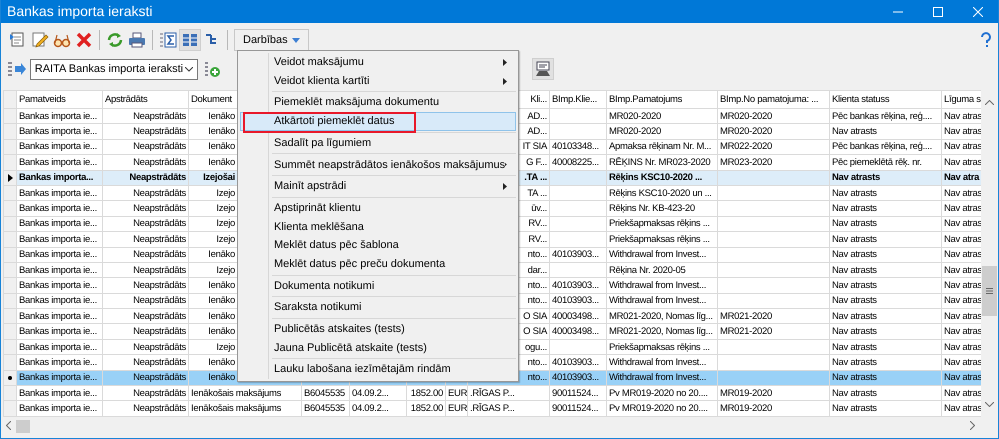  What do you see at coordinates (137, 40) in the screenshot?
I see `printer-icon` at bounding box center [137, 40].